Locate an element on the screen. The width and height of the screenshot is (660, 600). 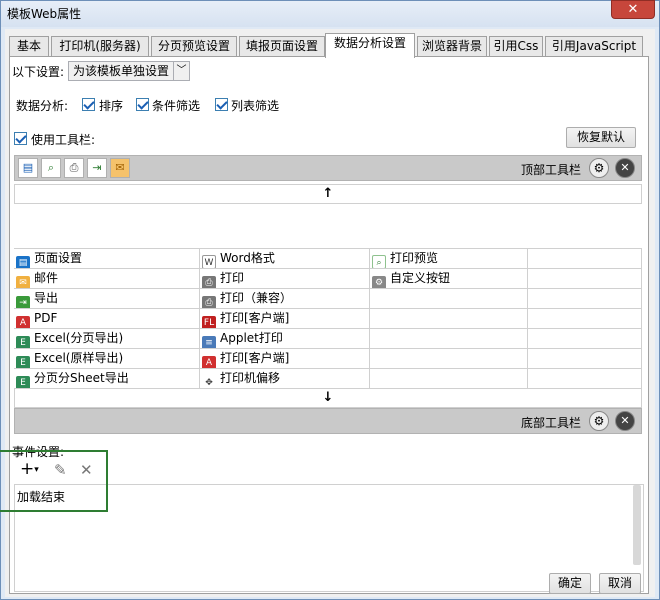
event-list-scrollbar is located at coordinates (637, 525).